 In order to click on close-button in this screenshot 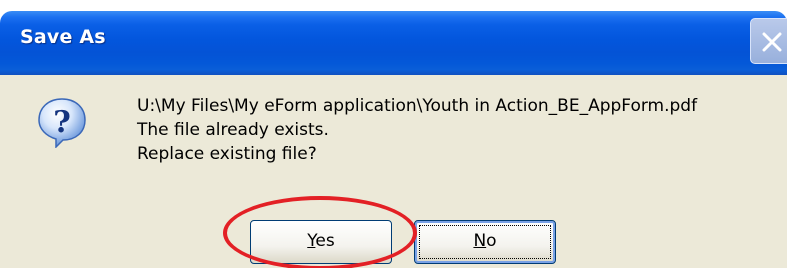, I will do `click(768, 41)`.